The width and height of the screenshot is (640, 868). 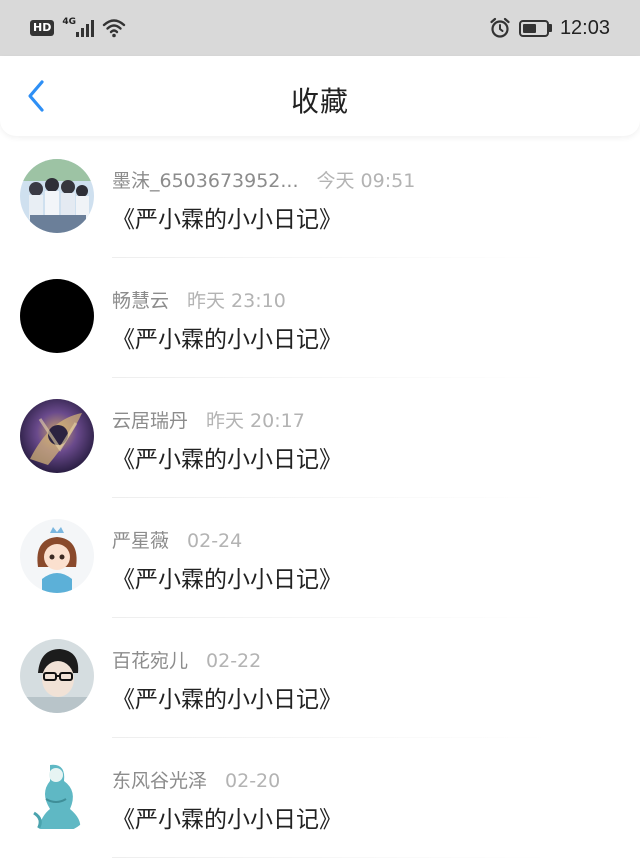 I want to click on item-meta: 东风谷光泽 02-20, so click(x=196, y=779).